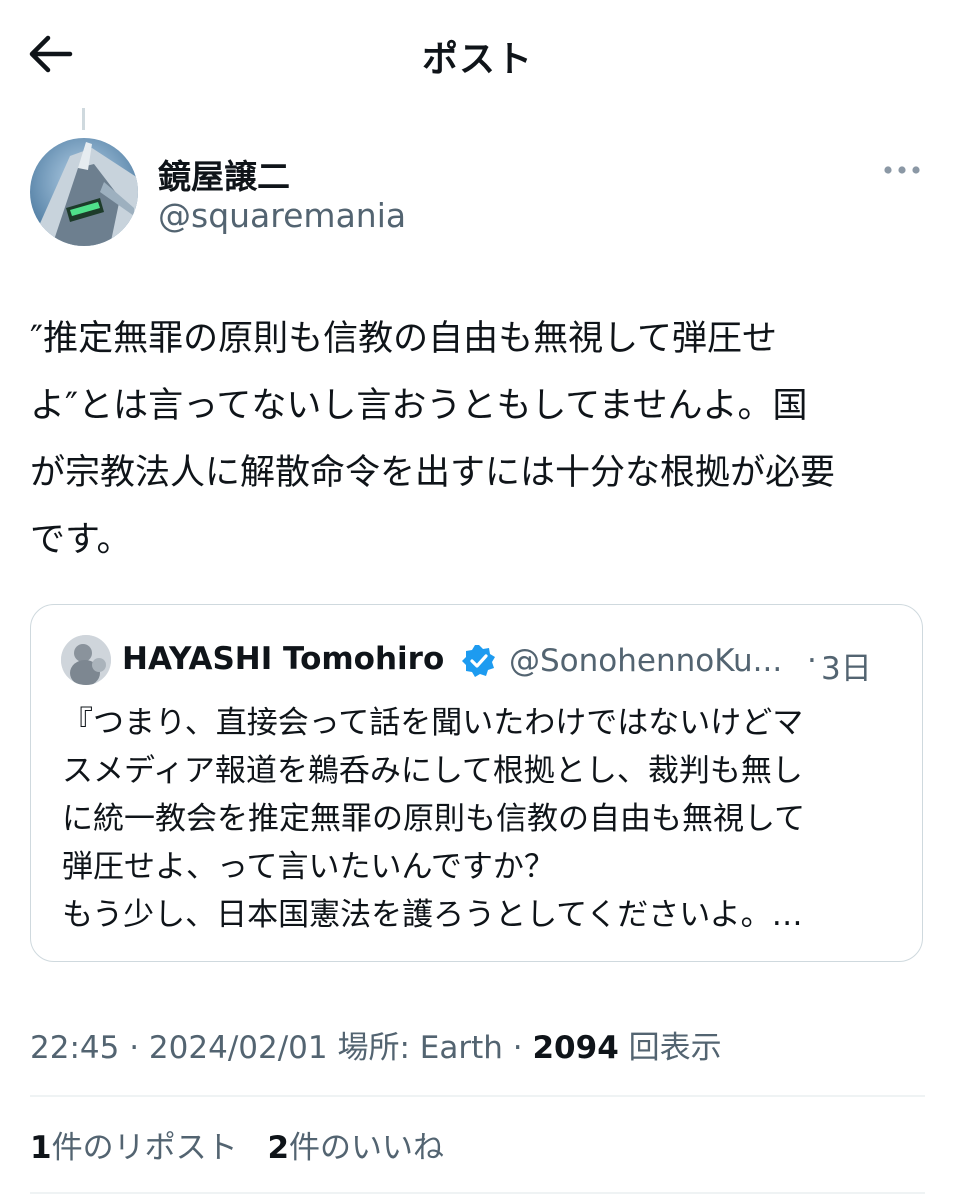 This screenshot has height=1200, width=955. What do you see at coordinates (367, 1148) in the screenshot?
I see `like-label: 件のいいね` at bounding box center [367, 1148].